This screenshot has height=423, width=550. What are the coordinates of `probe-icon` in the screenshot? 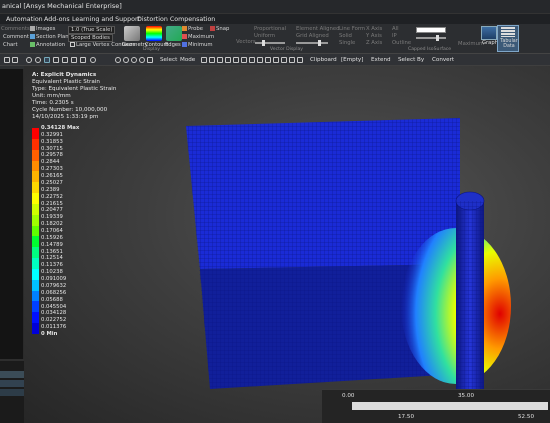 It's located at (184, 28).